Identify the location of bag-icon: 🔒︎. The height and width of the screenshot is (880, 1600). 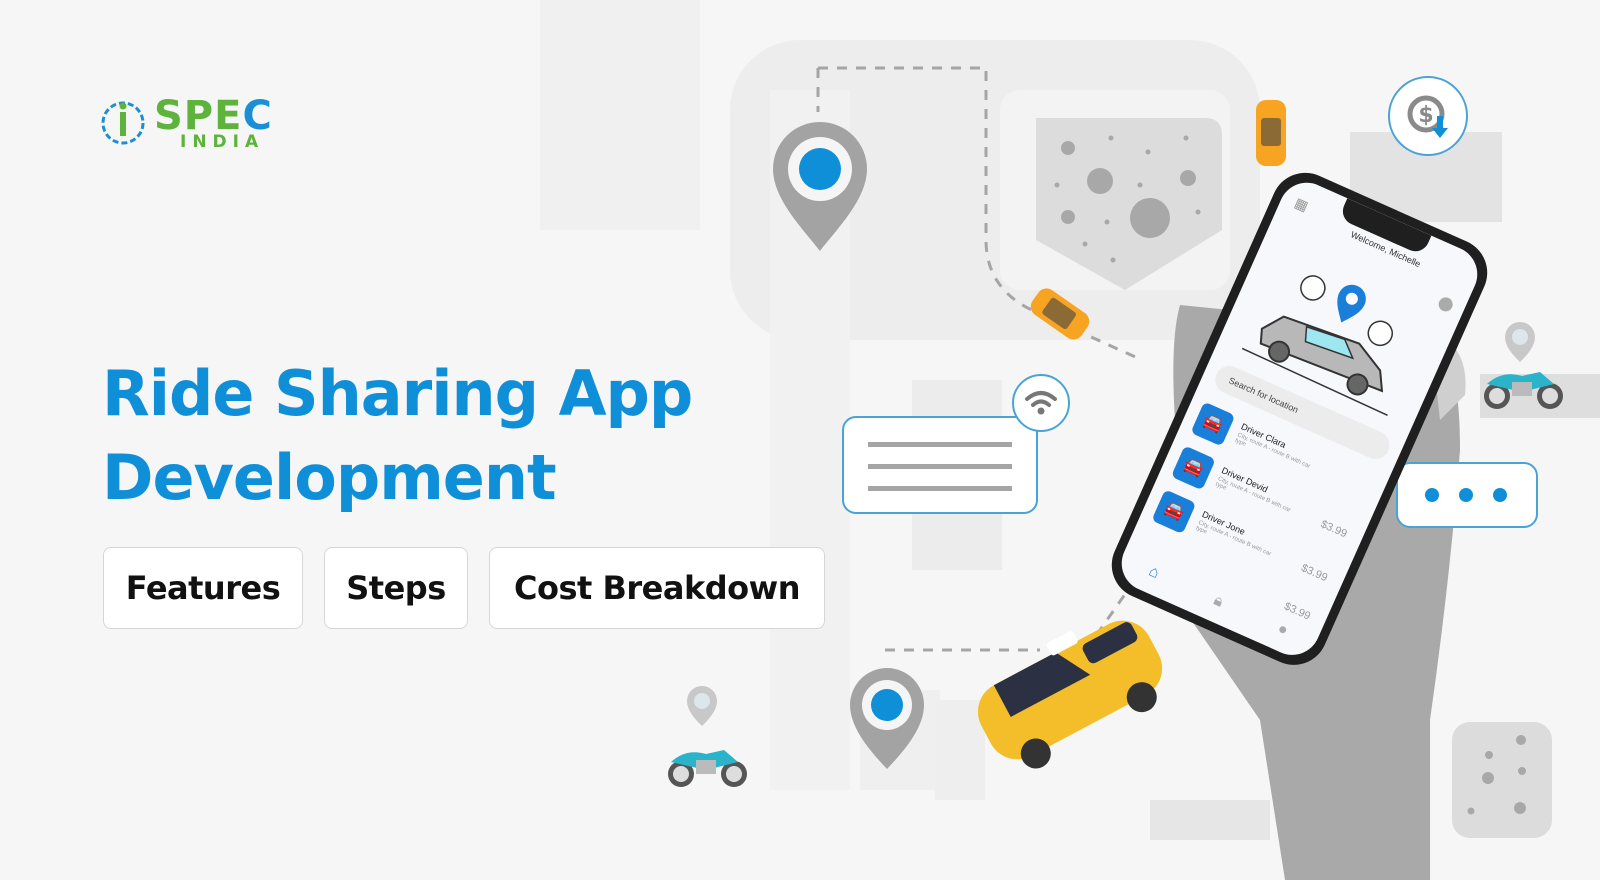
(1218, 602).